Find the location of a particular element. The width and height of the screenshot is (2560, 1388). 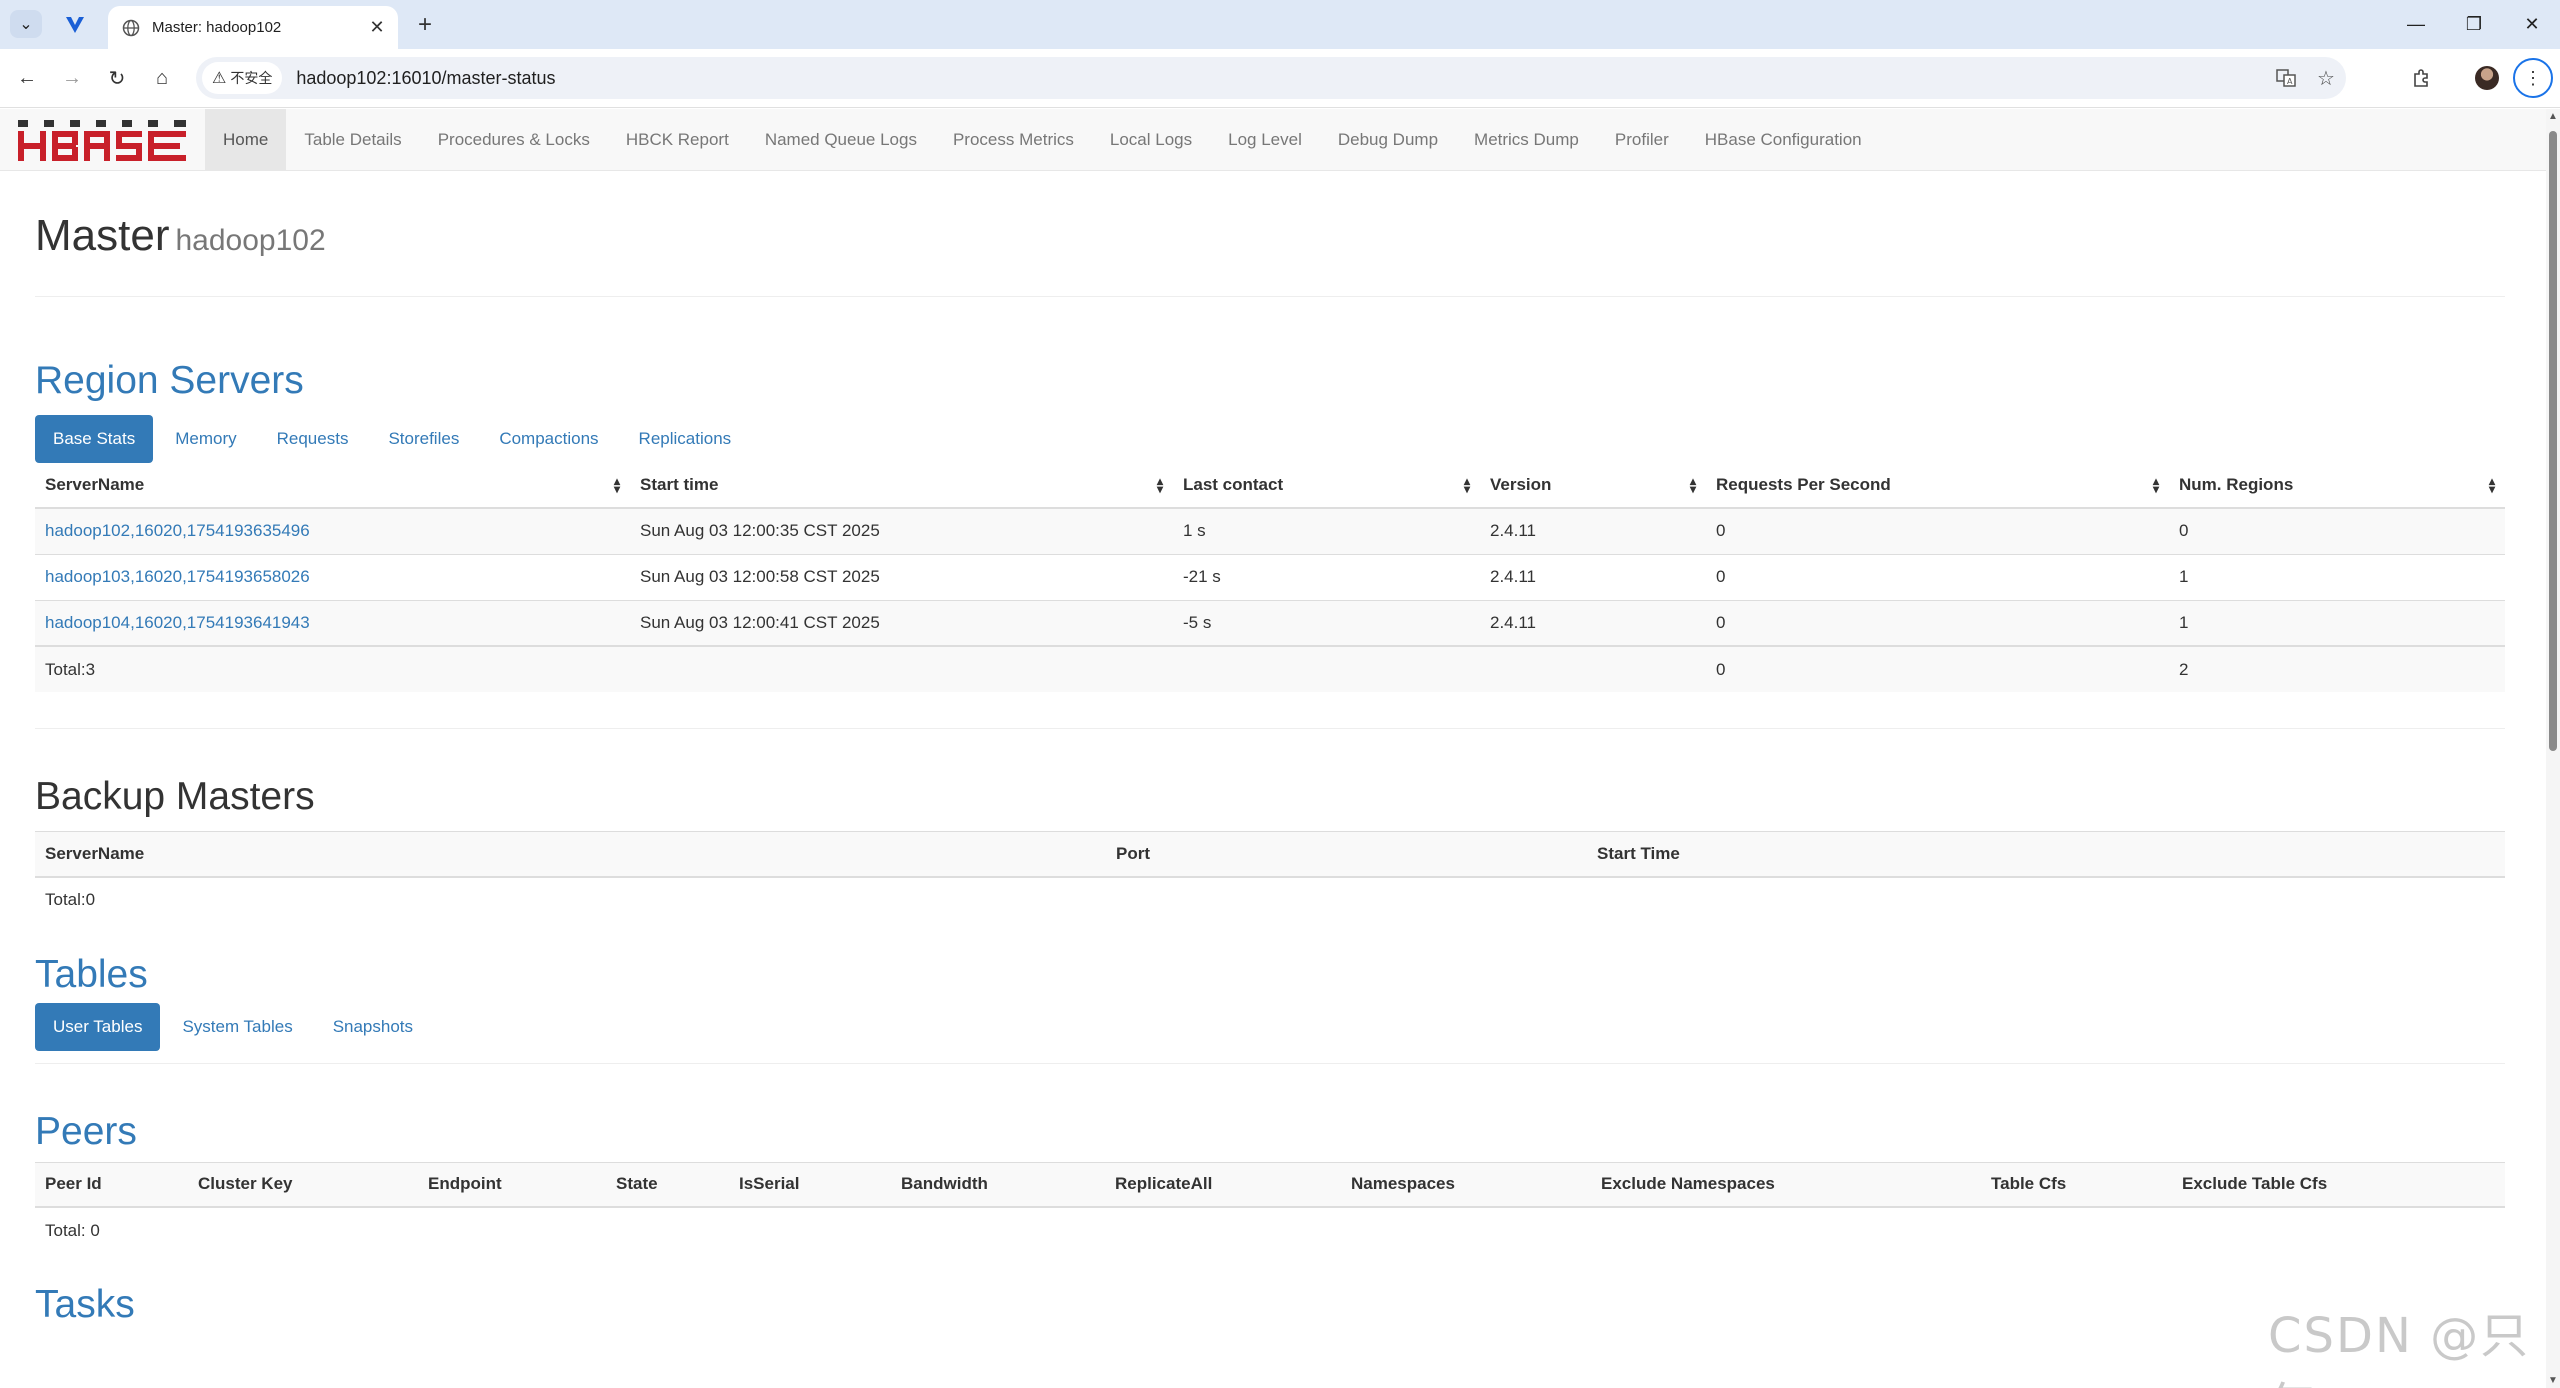

nav-process-metrics: Process Metrics is located at coordinates (1013, 140).